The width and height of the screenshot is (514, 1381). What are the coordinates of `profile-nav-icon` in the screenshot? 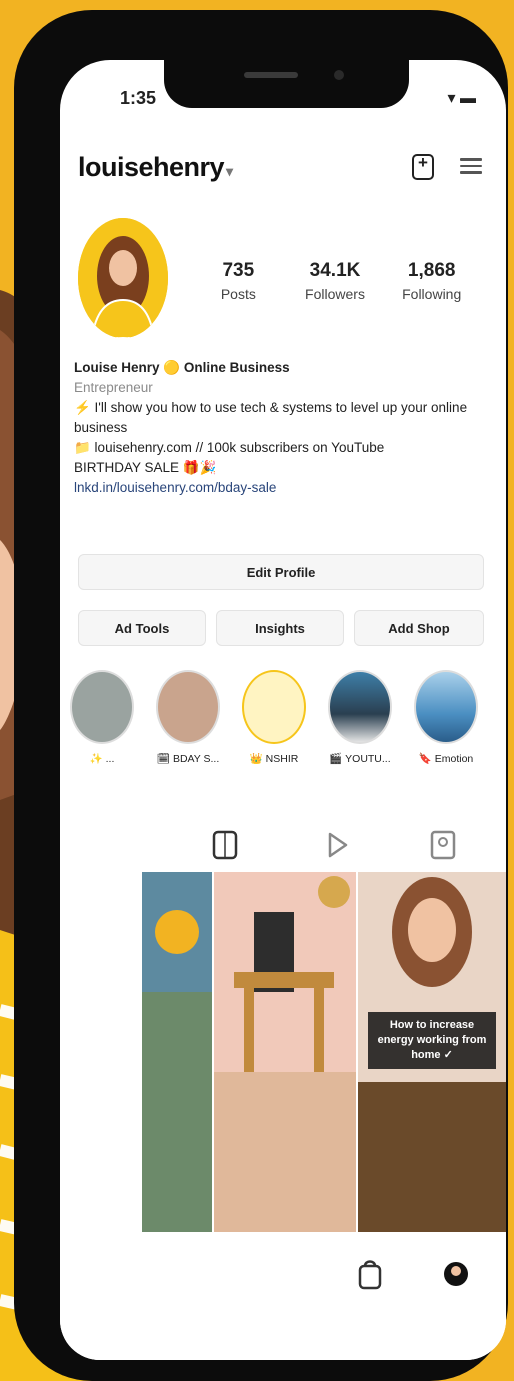 It's located at (456, 1274).